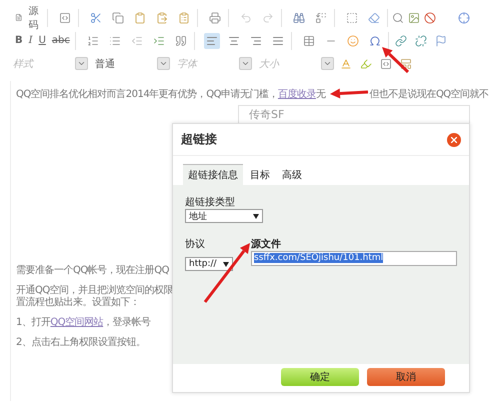 This screenshot has width=498, height=406. What do you see at coordinates (199, 139) in the screenshot?
I see `dialog-title: 超链接` at bounding box center [199, 139].